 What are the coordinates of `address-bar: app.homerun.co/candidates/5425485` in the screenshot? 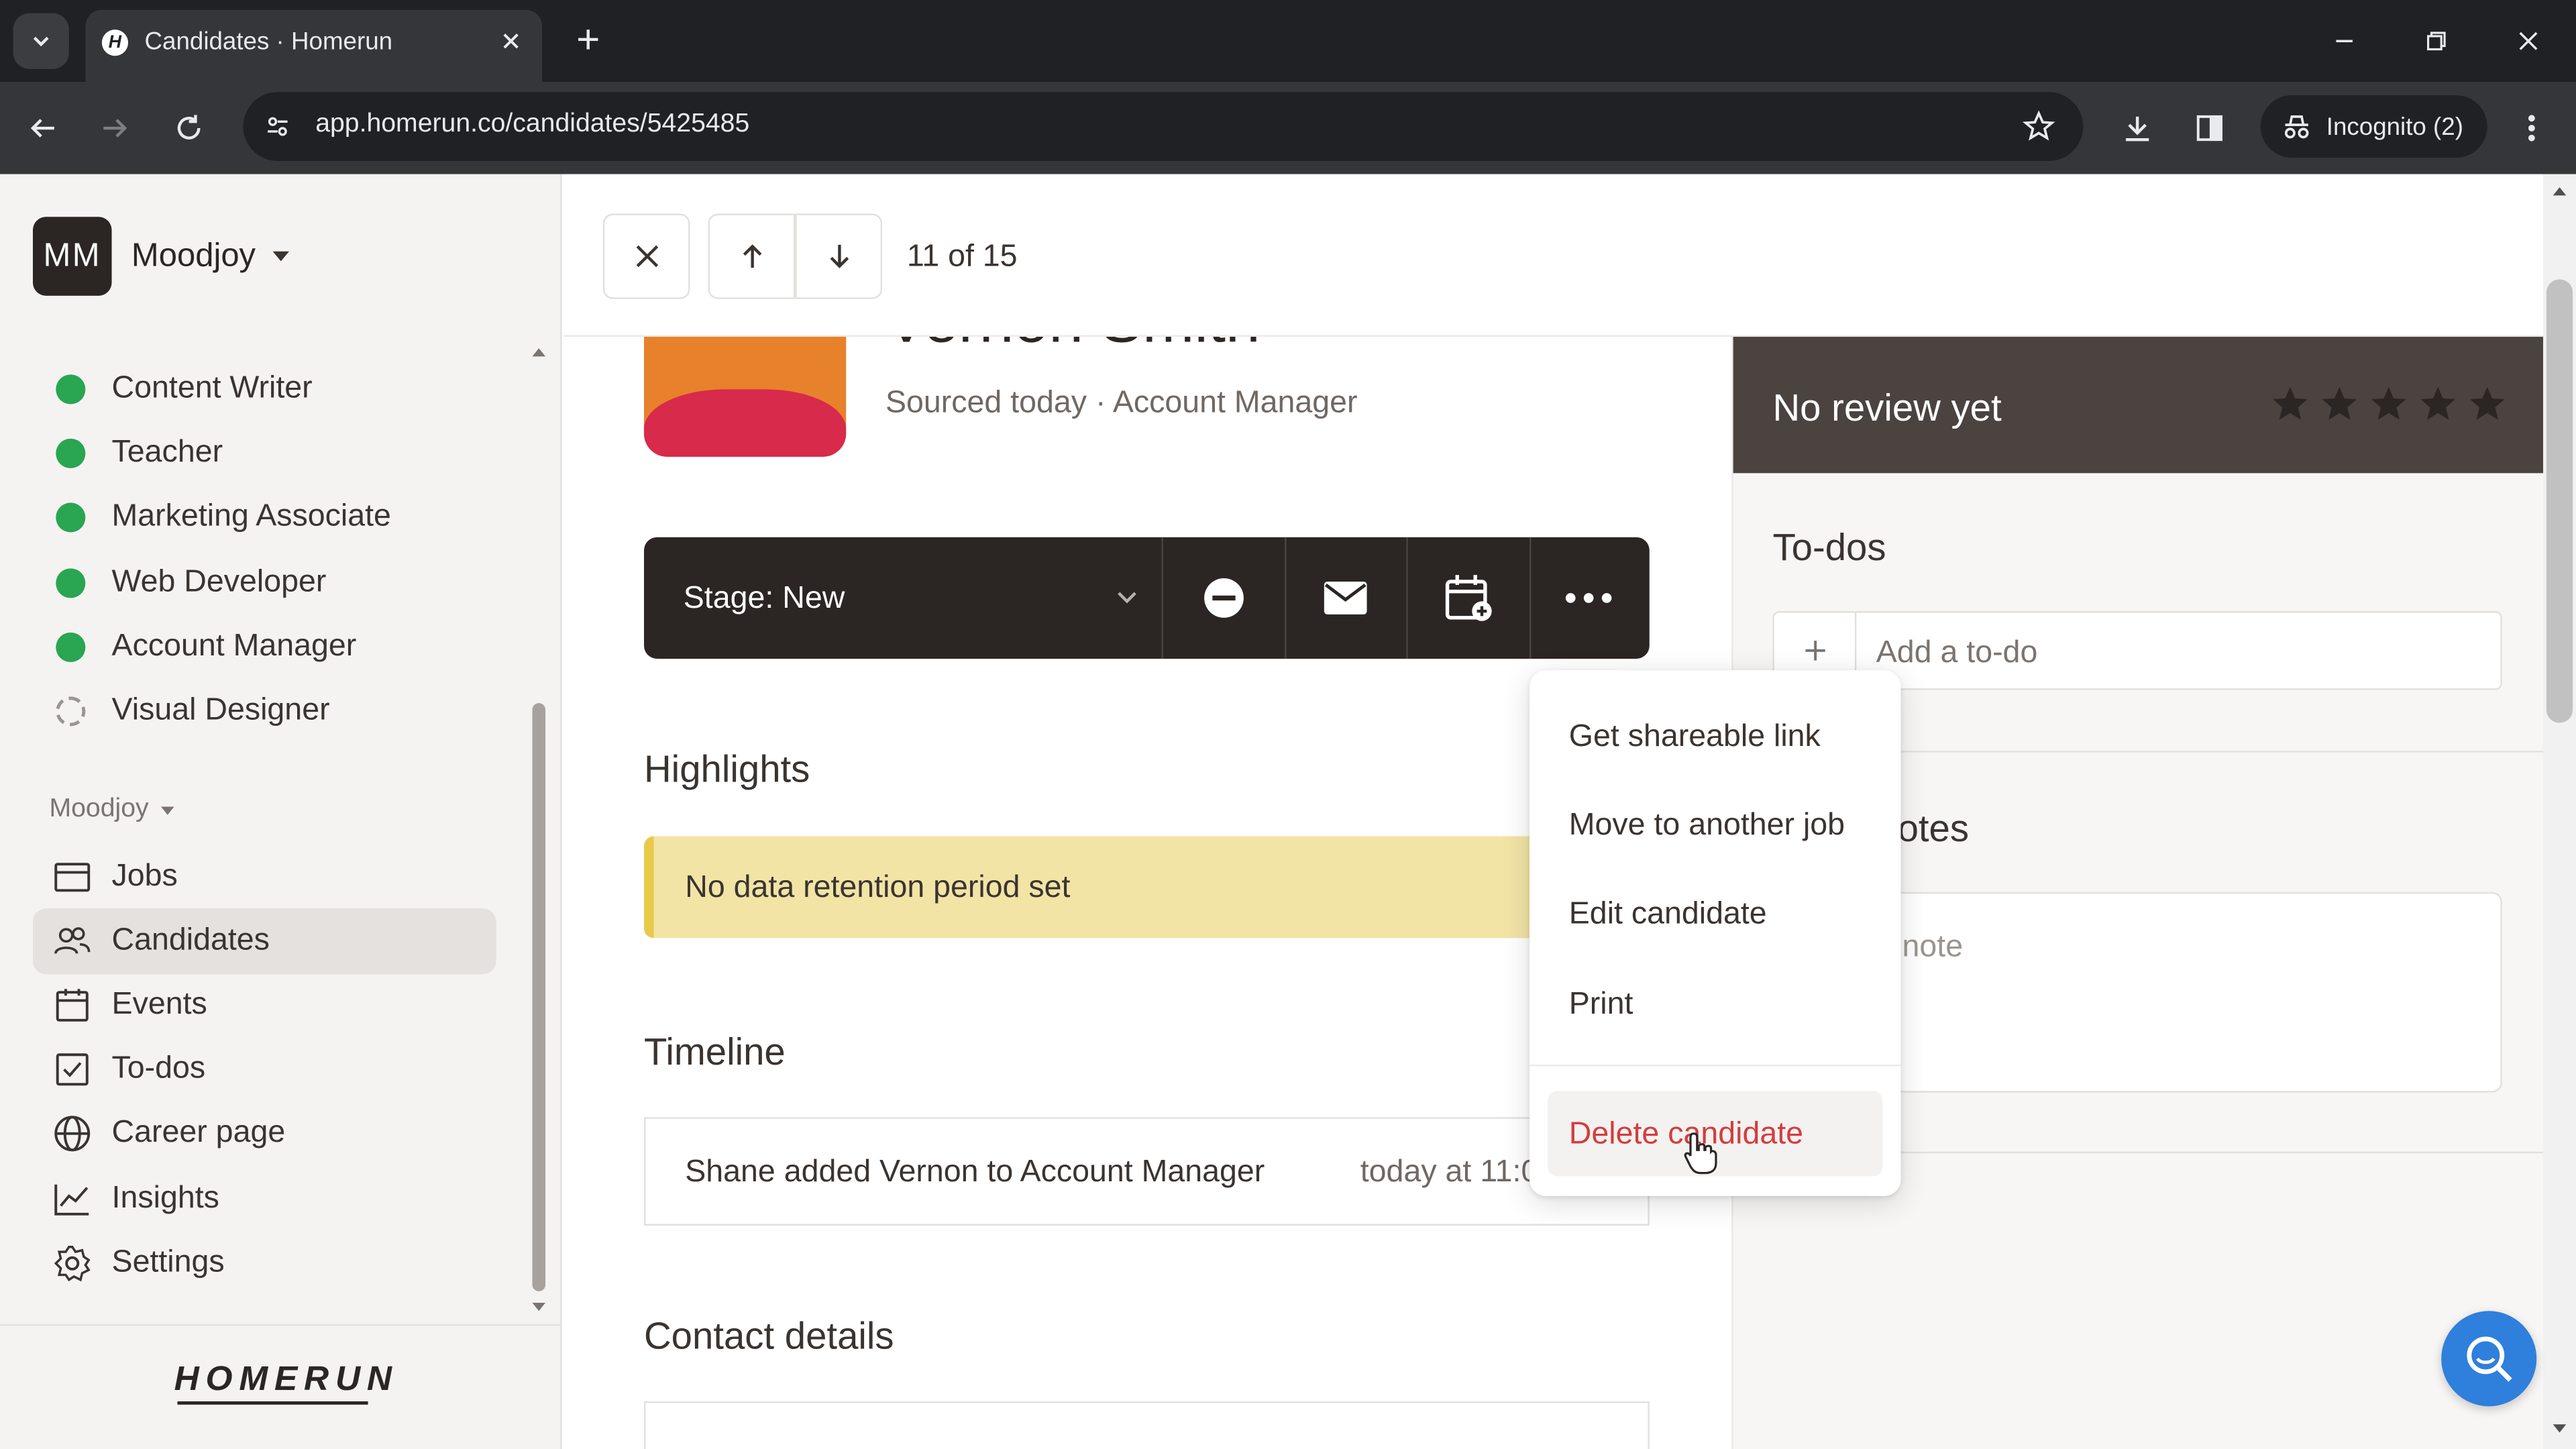 It's located at (1163, 127).